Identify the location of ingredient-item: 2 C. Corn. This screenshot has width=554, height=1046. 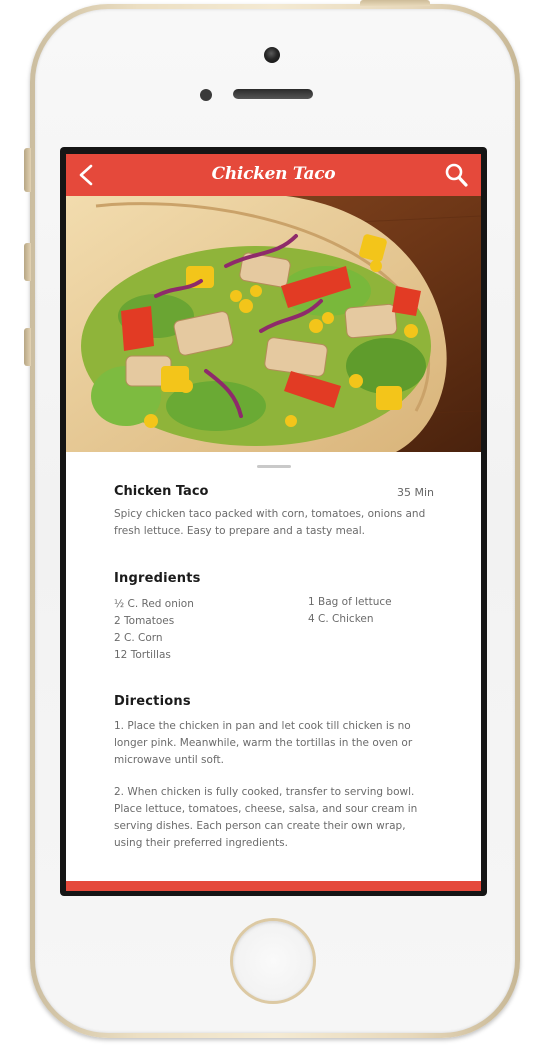
(138, 638).